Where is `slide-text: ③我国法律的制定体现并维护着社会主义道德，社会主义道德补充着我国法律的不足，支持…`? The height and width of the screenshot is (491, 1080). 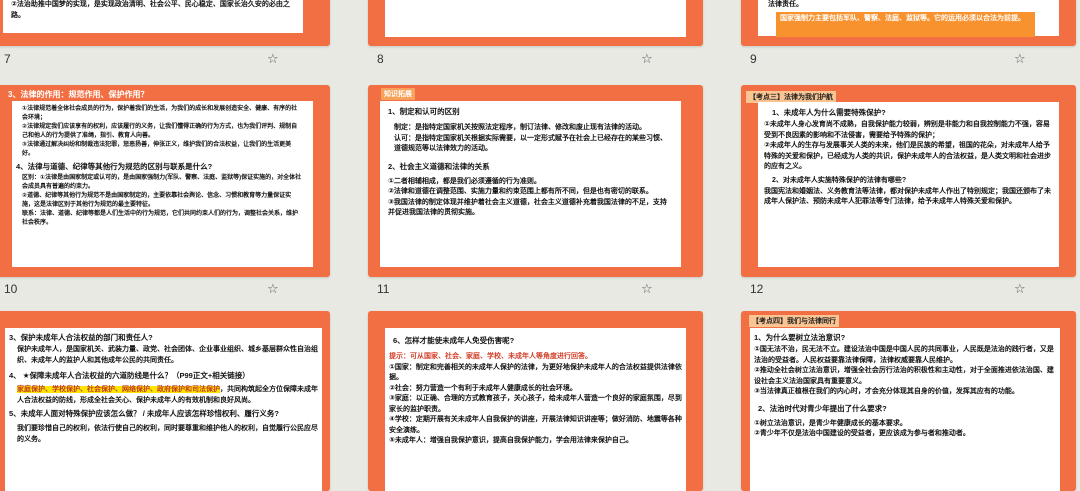 slide-text: ③我国法律的制定体现并维护着社会主义道德，社会主义道德补充着我国法律的不足，支持… is located at coordinates (527, 207).